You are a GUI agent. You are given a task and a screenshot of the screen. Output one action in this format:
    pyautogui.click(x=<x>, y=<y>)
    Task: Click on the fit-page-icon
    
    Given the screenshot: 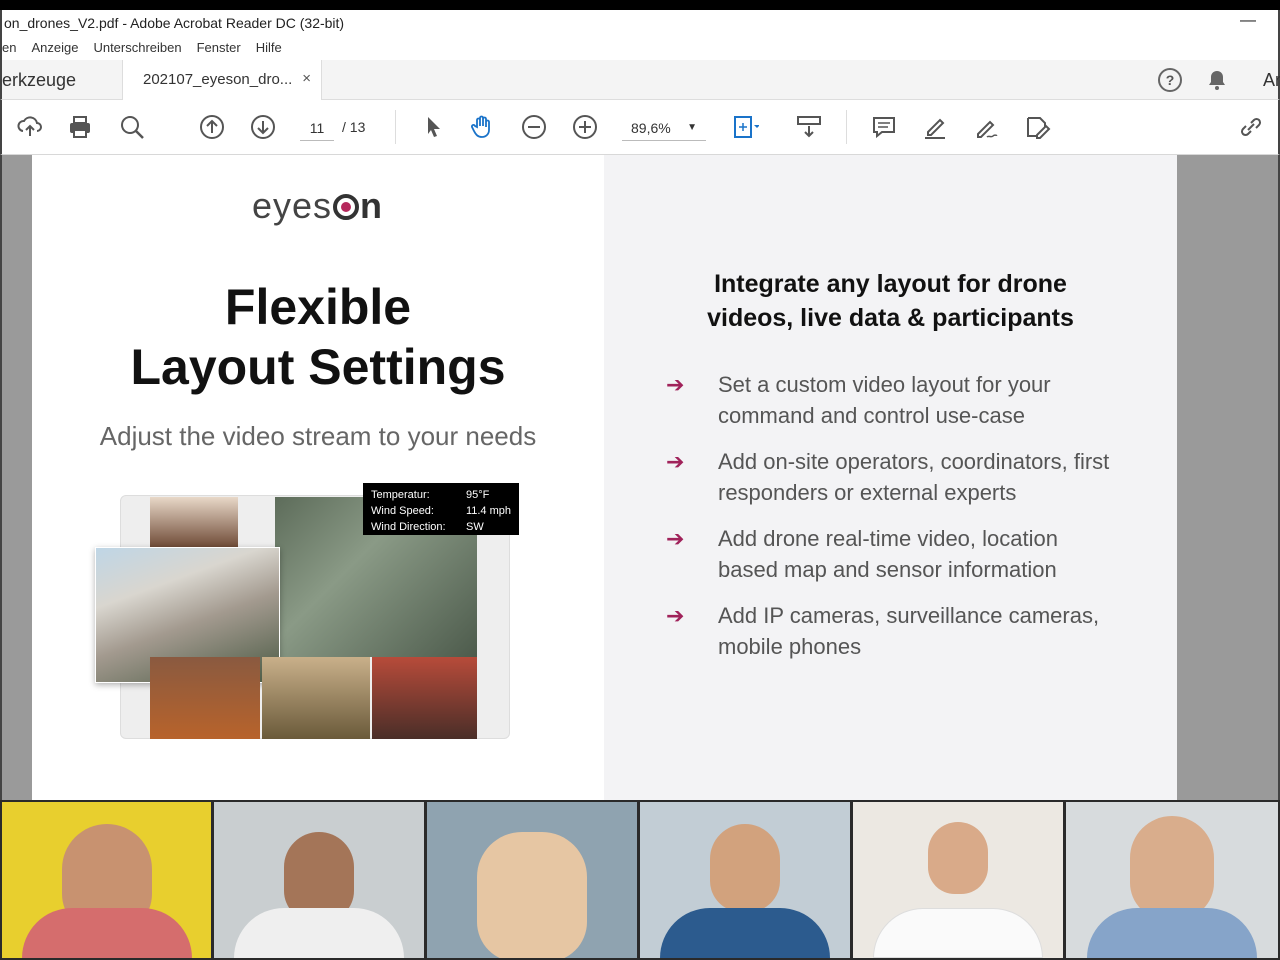 What is the action you would take?
    pyautogui.click(x=745, y=127)
    